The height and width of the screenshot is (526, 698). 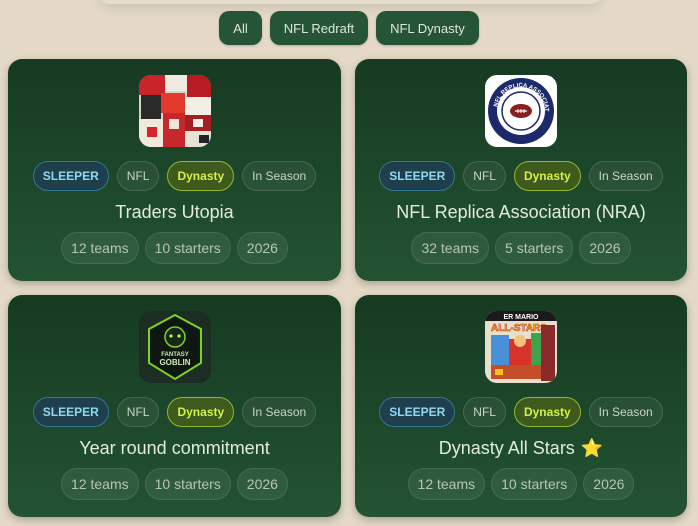 I want to click on league-name: Dynasty All Stars ⭐, so click(x=521, y=448).